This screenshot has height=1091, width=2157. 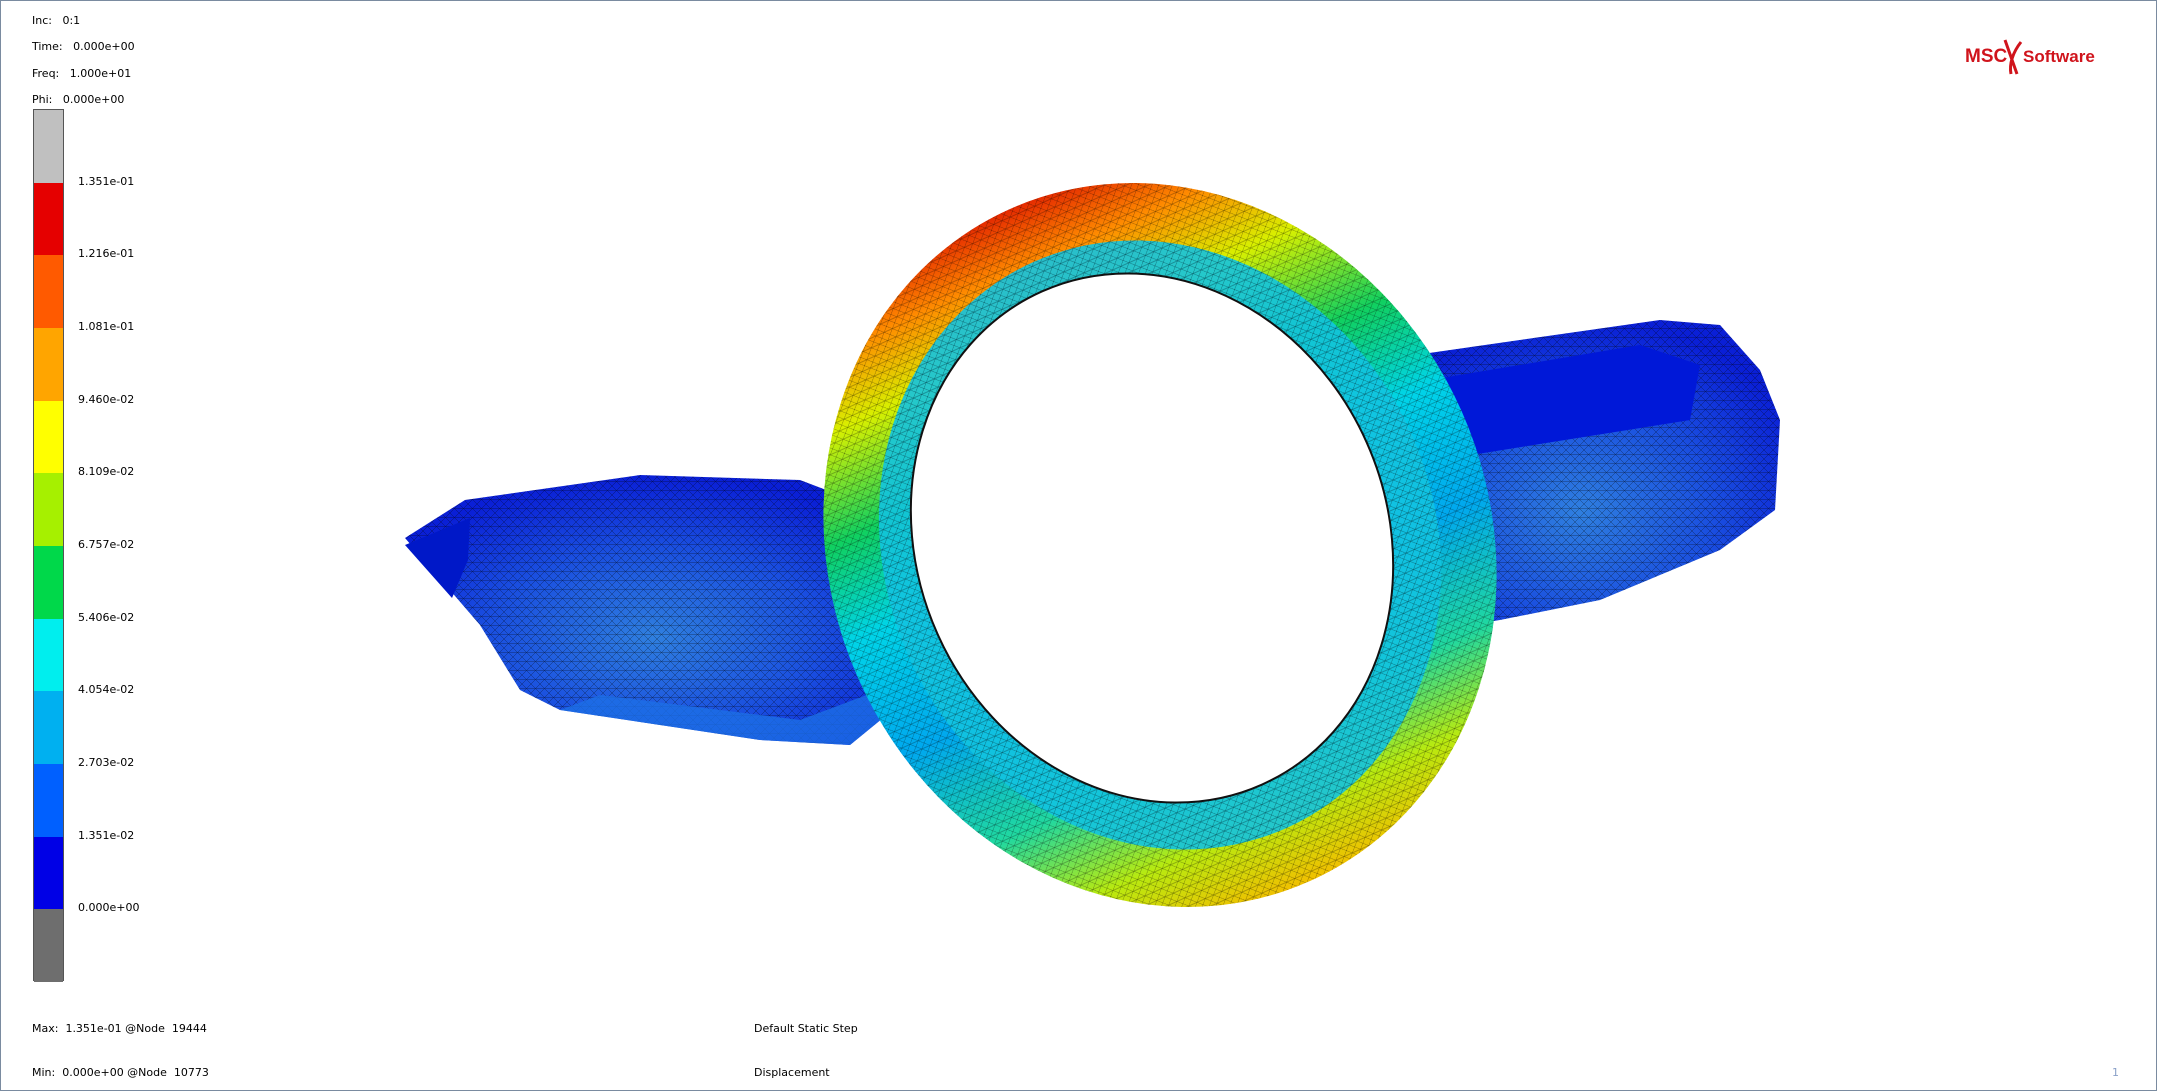 What do you see at coordinates (119, 1028) in the screenshot?
I see `max-value-label: Max: 1.351e-01 @Node 19444` at bounding box center [119, 1028].